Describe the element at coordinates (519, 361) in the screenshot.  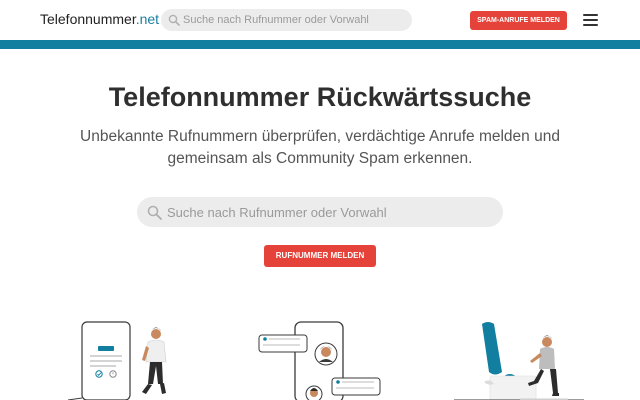
I see `exclamation-warning-illustration` at that location.